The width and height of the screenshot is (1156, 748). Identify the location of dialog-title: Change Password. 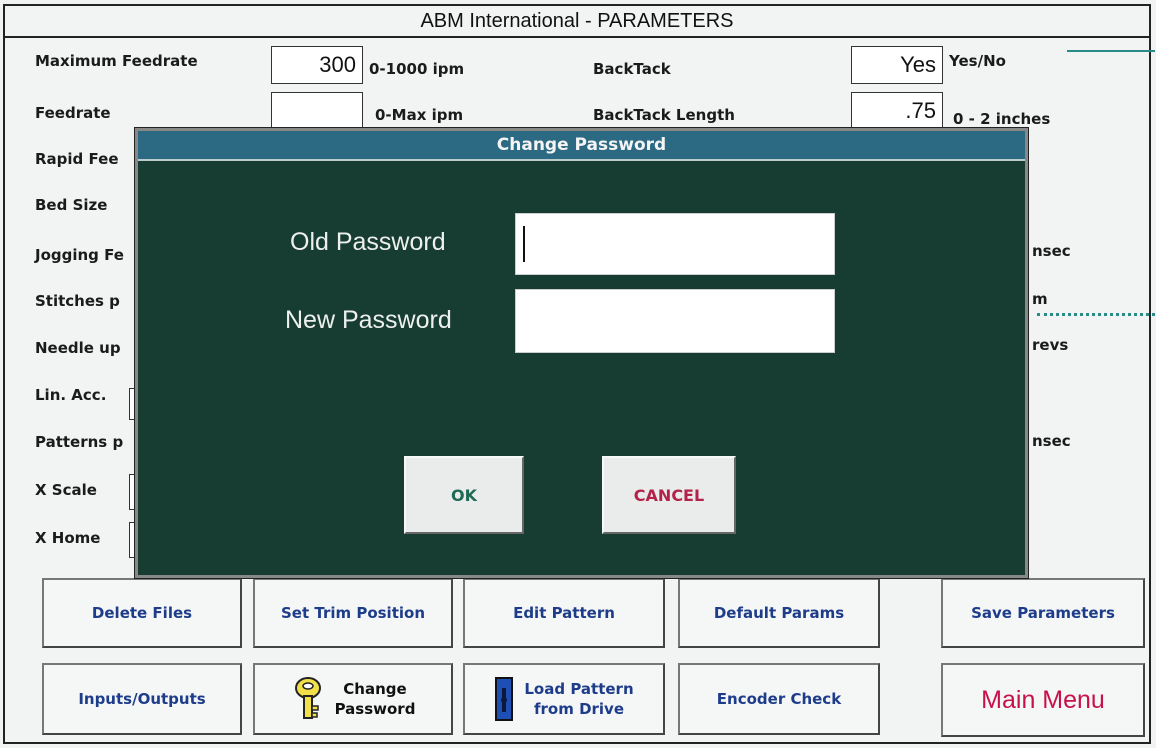
(581, 146).